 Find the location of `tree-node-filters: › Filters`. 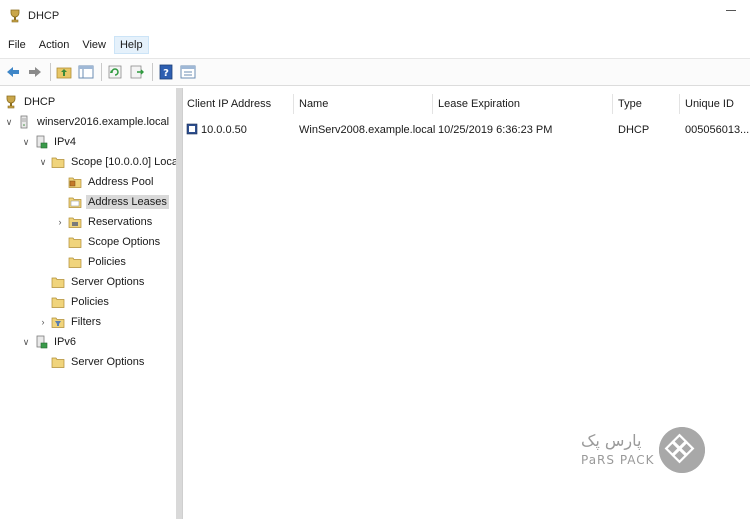

tree-node-filters: › Filters is located at coordinates (70, 322).